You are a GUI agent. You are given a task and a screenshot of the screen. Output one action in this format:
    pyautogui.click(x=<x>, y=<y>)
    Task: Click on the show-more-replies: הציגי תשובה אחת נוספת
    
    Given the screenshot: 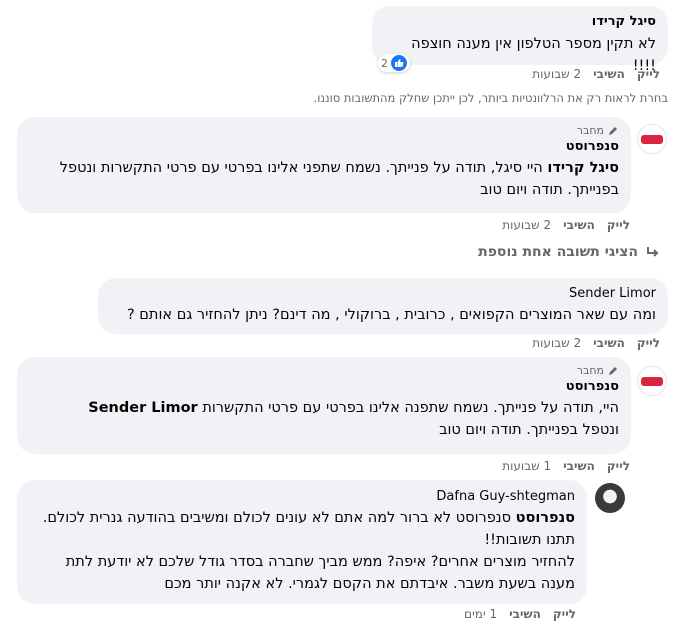 What is the action you would take?
    pyautogui.click(x=569, y=252)
    